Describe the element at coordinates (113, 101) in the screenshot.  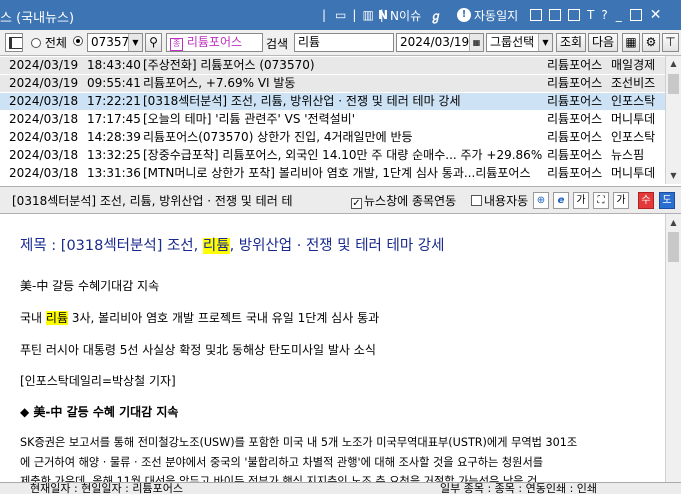
I see `news-time: 17:22:21` at that location.